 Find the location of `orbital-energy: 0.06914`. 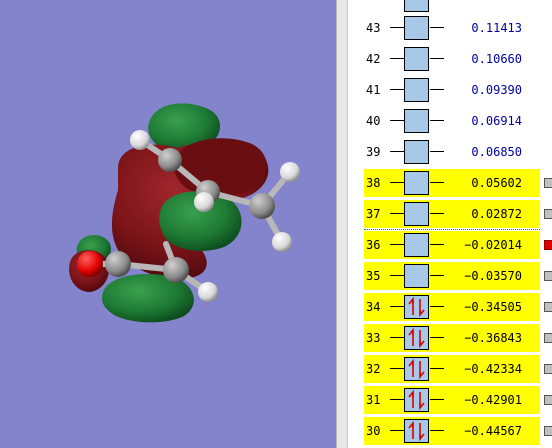

orbital-energy: 0.06914 is located at coordinates (496, 121).